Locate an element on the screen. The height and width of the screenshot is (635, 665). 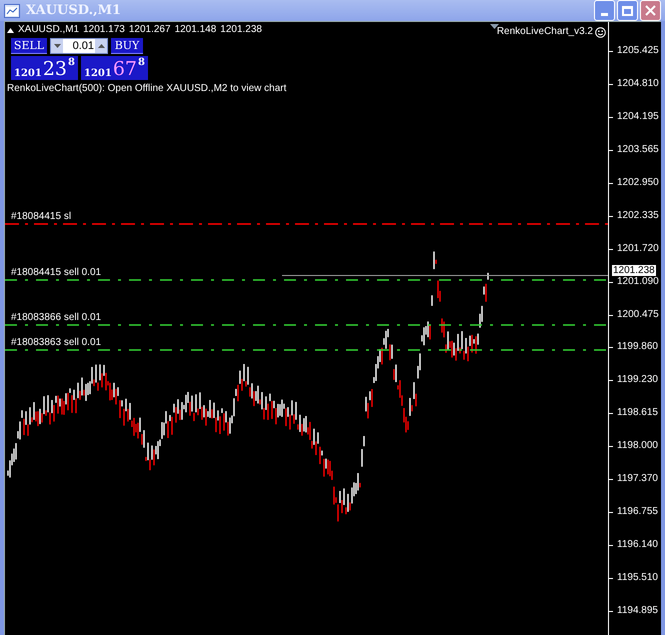
price-axis-label: 1194.895 is located at coordinates (637, 611).